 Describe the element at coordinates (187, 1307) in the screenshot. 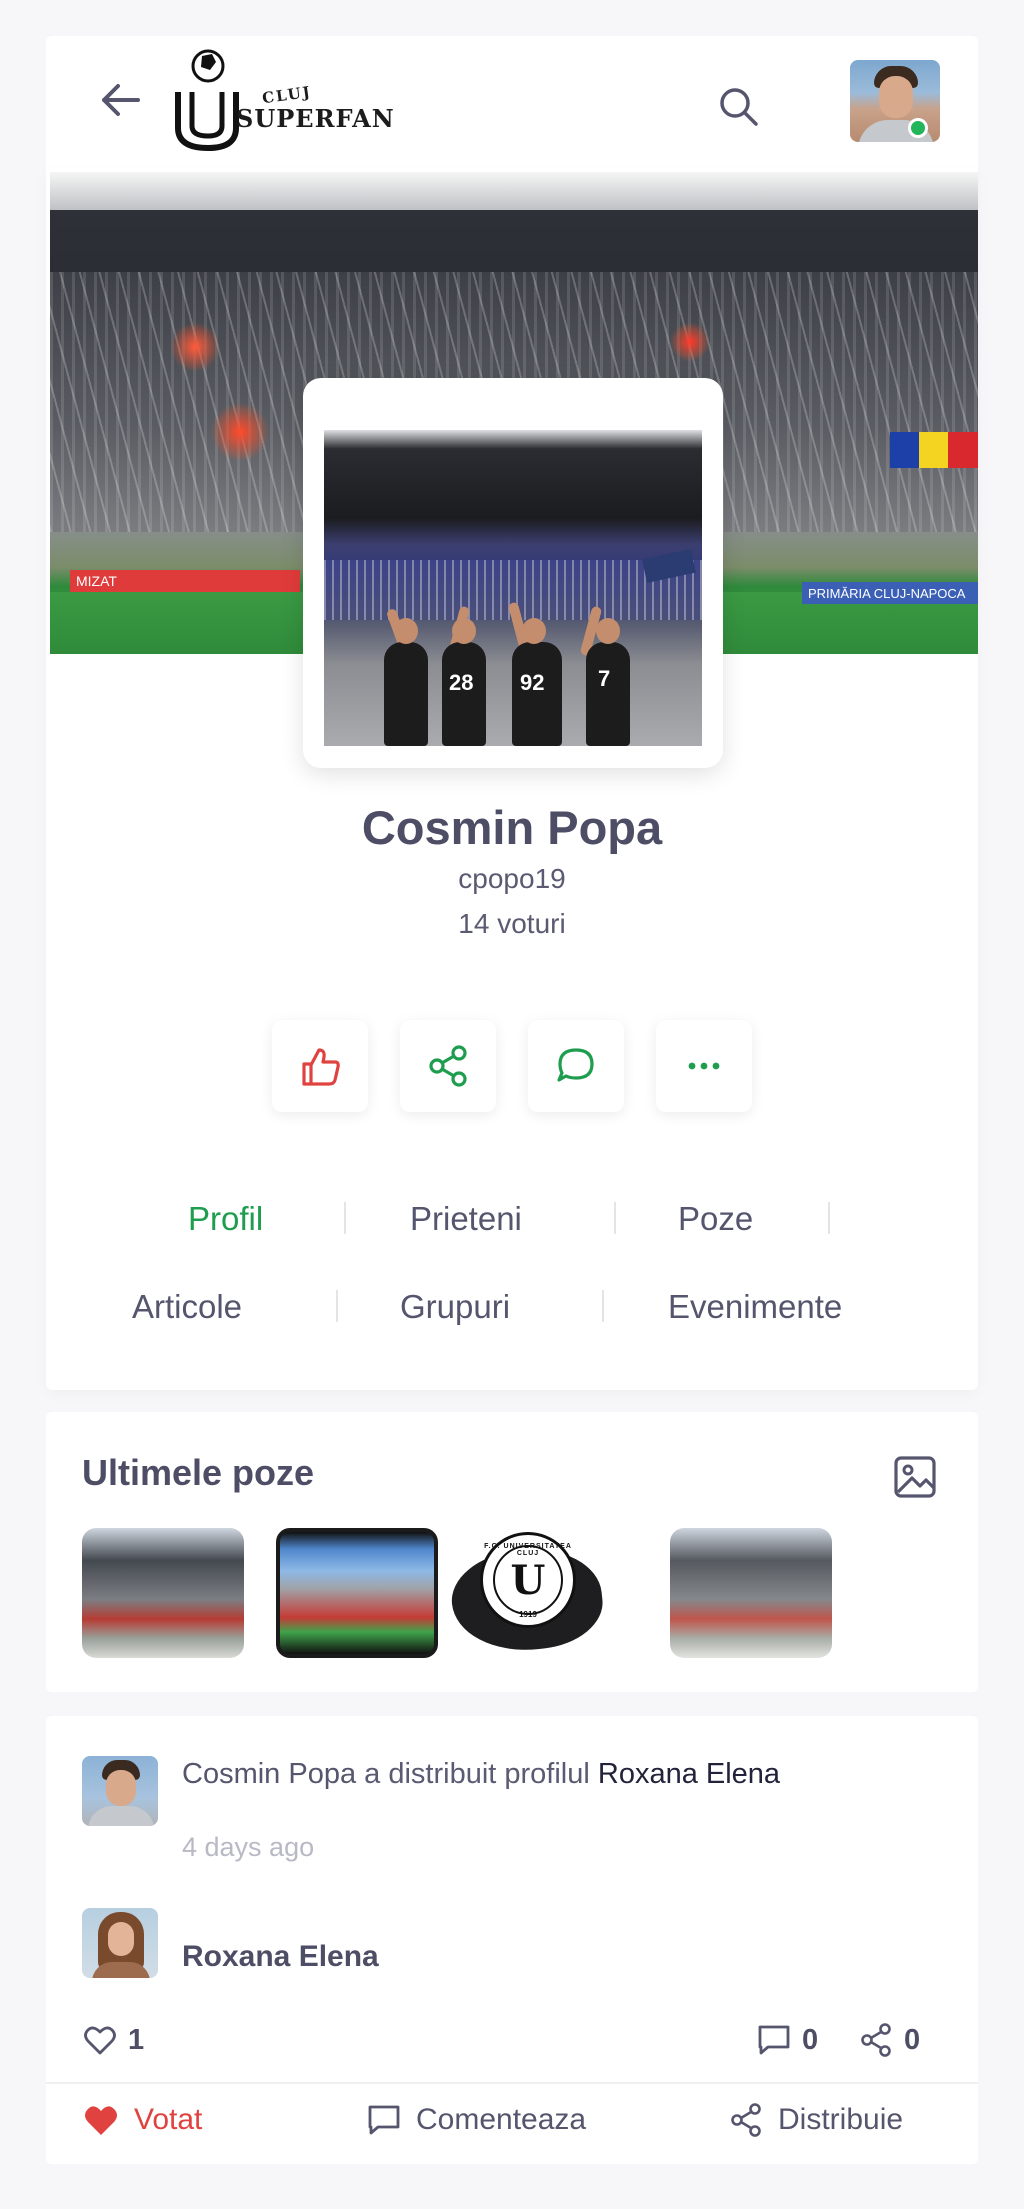

I see `tab-articole: Articole` at that location.